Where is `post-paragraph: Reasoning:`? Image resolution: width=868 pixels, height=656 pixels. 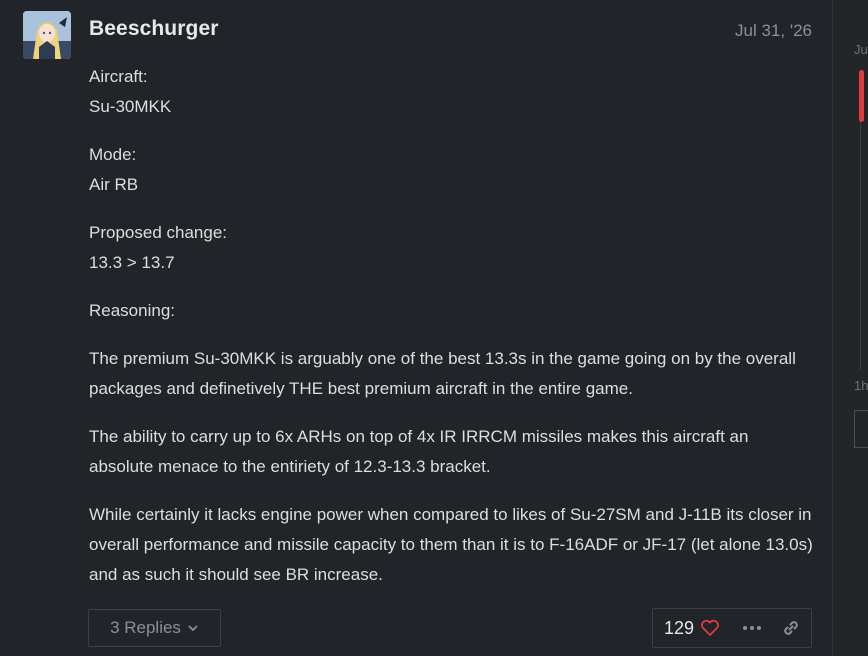 post-paragraph: Reasoning: is located at coordinates (451, 311).